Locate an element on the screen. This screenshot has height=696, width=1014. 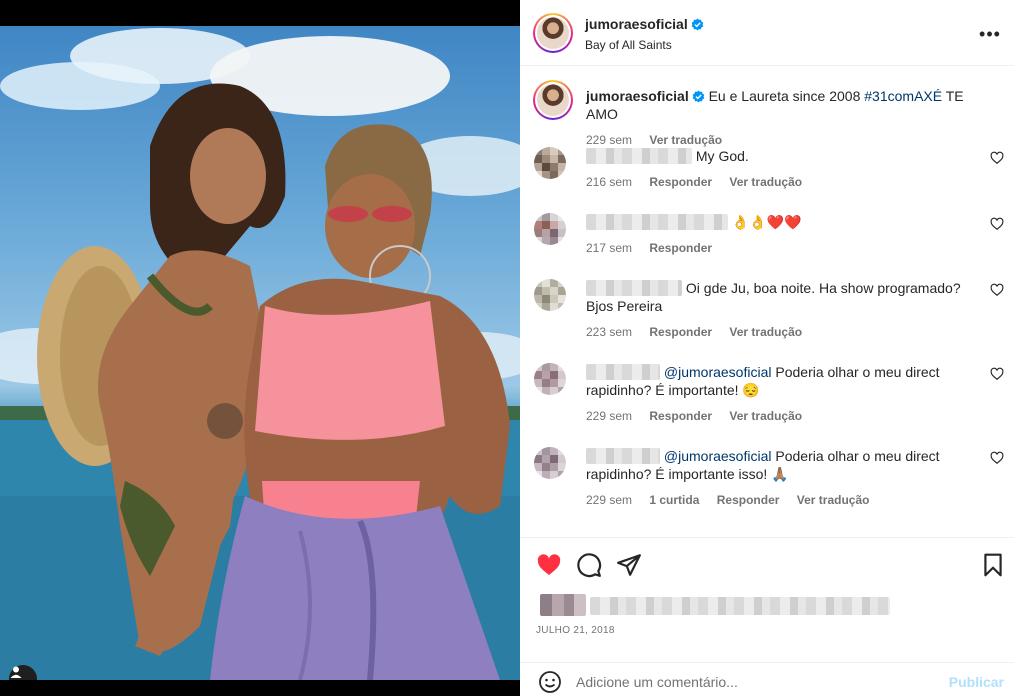
comment-time: 217 sem is located at coordinates (609, 248).